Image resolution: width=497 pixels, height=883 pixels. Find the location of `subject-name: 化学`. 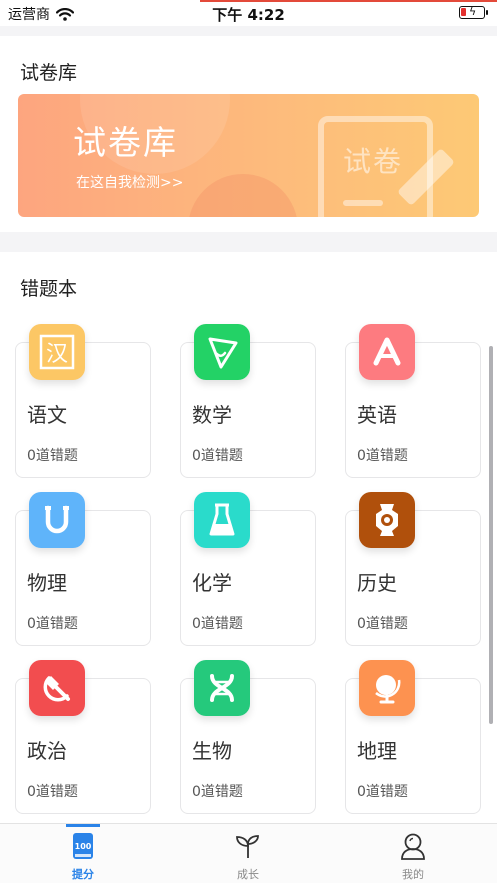

subject-name: 化学 is located at coordinates (212, 583).